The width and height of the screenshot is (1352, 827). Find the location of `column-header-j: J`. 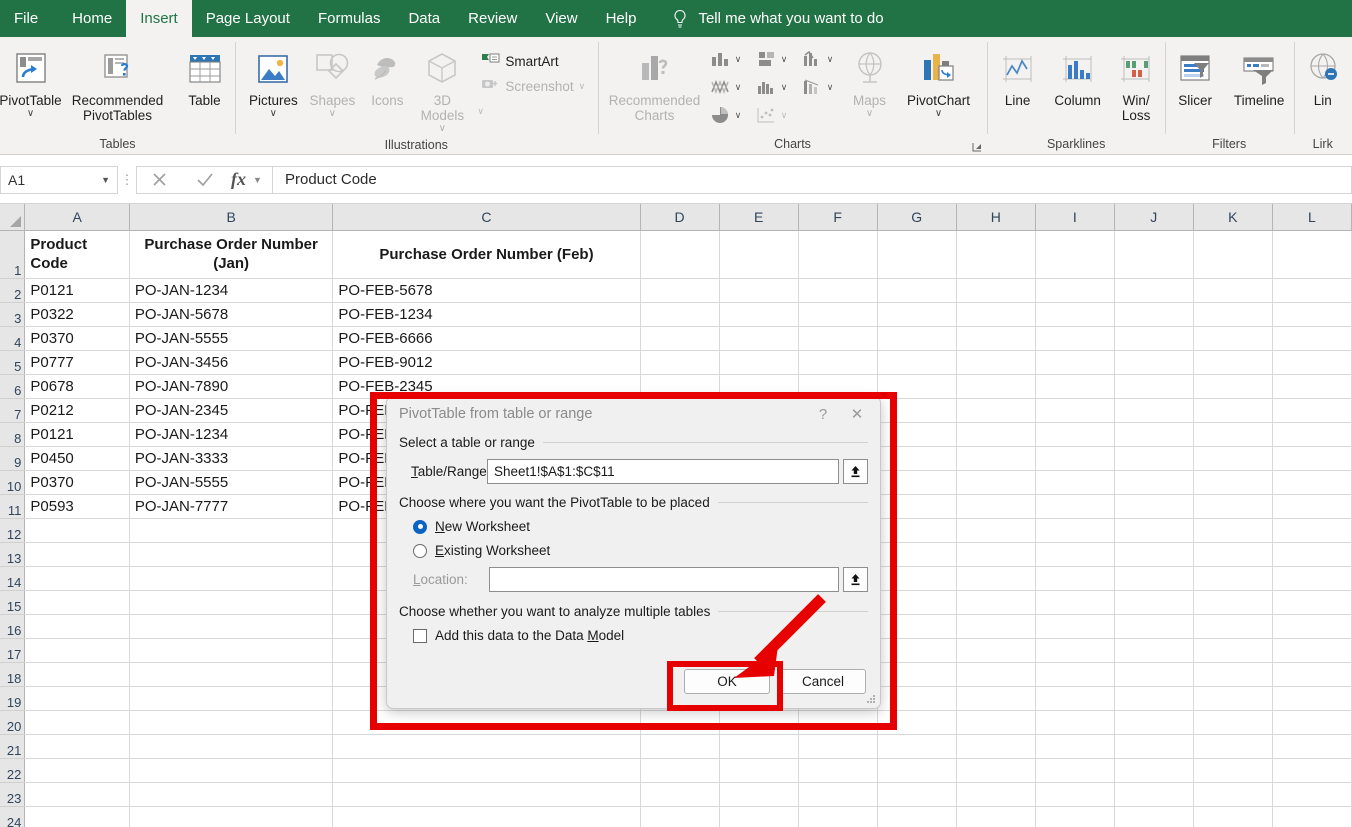

column-header-j: J is located at coordinates (1154, 217).